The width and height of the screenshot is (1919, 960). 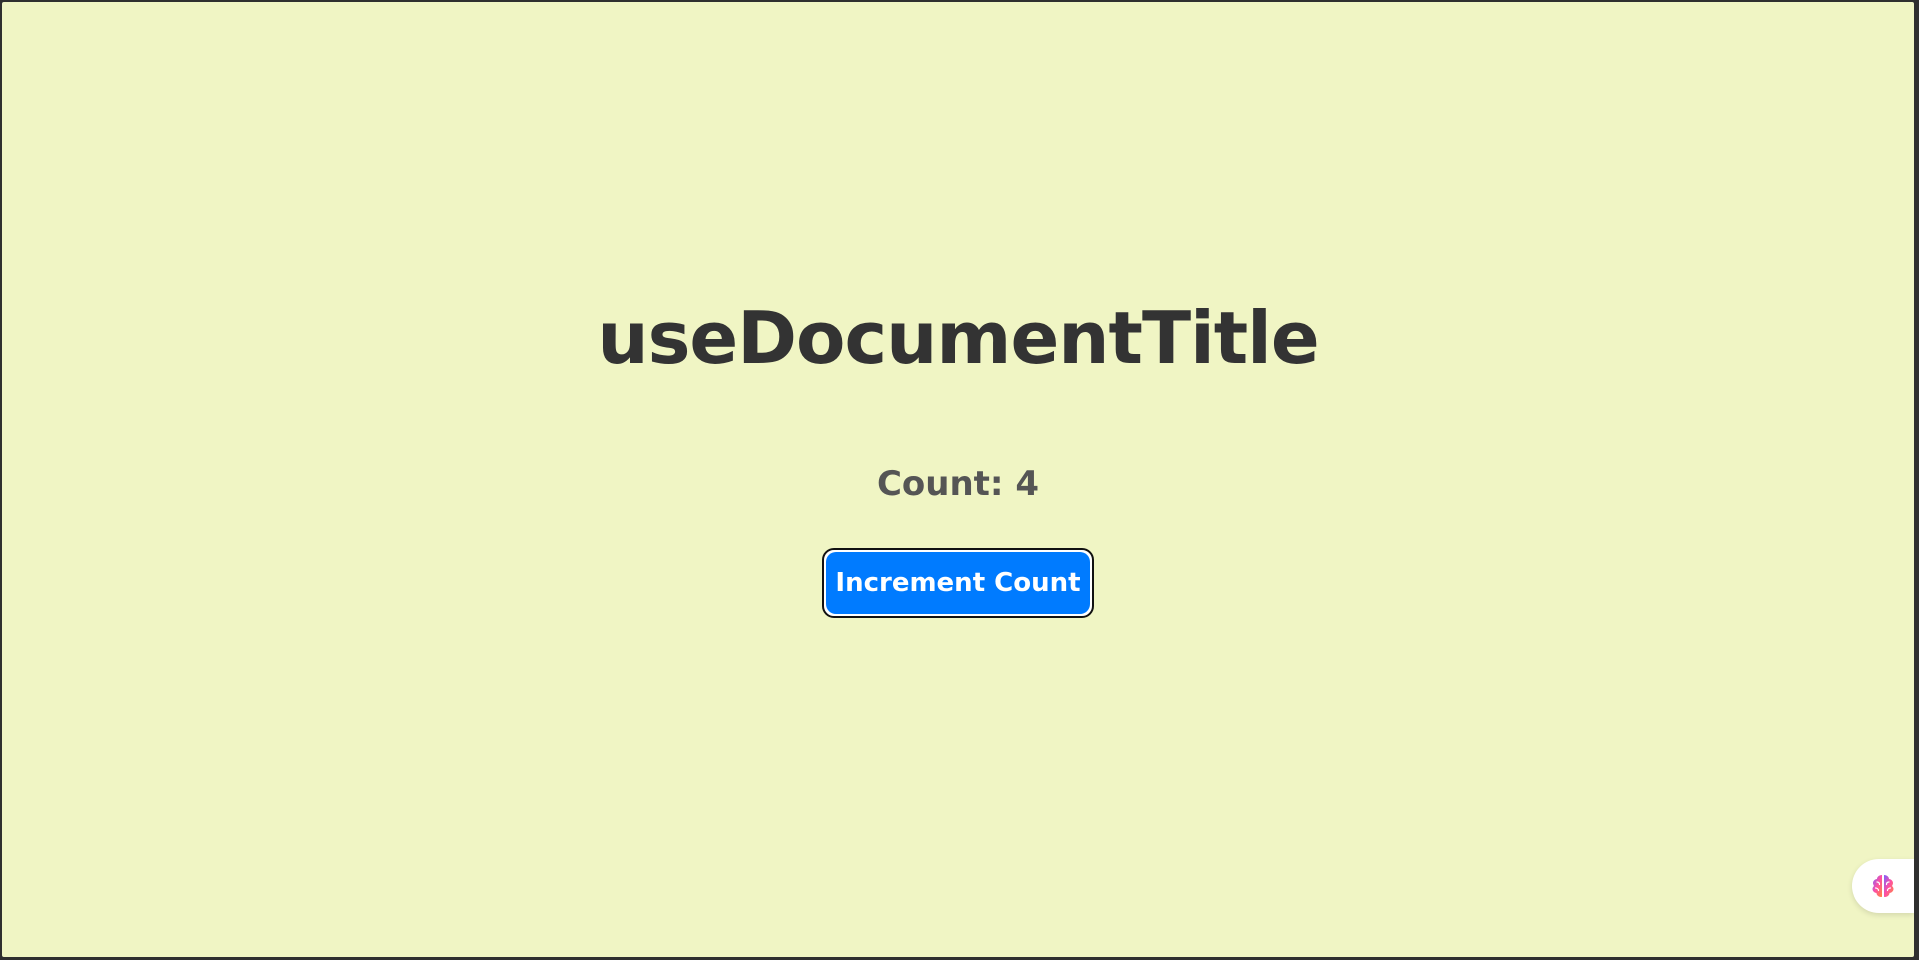 I want to click on increment-count-button: Increment Count, so click(x=958, y=582).